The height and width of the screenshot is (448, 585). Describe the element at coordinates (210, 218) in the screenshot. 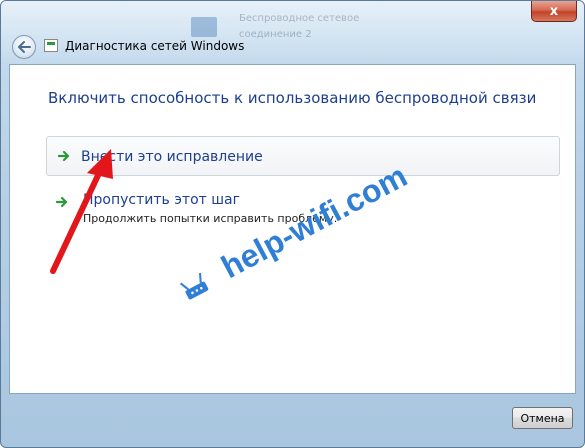

I see `skip-step-description: Продолжить попытки исправить проблему.` at that location.